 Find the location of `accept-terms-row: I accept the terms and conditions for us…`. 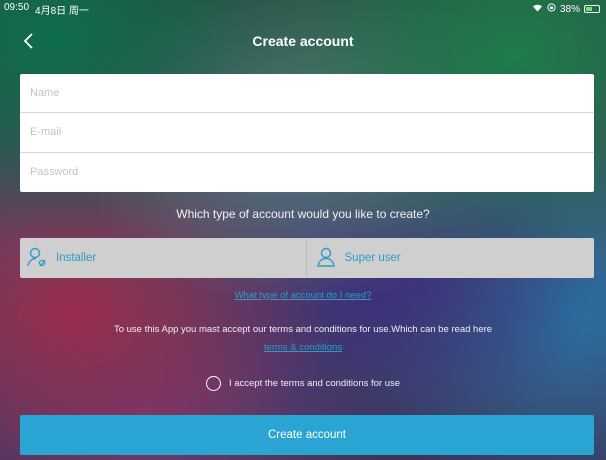

accept-terms-row: I accept the terms and conditions for us… is located at coordinates (303, 383).